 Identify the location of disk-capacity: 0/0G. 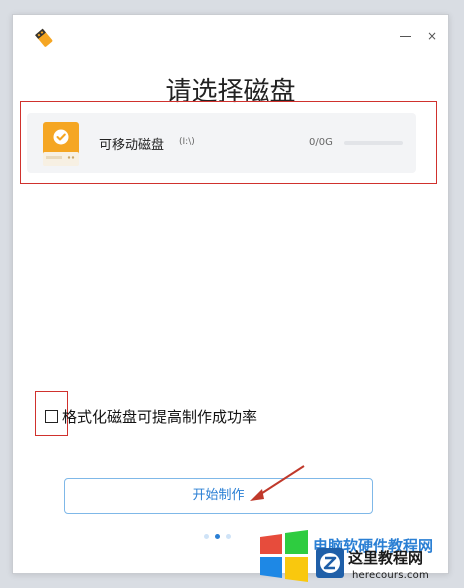
(321, 142).